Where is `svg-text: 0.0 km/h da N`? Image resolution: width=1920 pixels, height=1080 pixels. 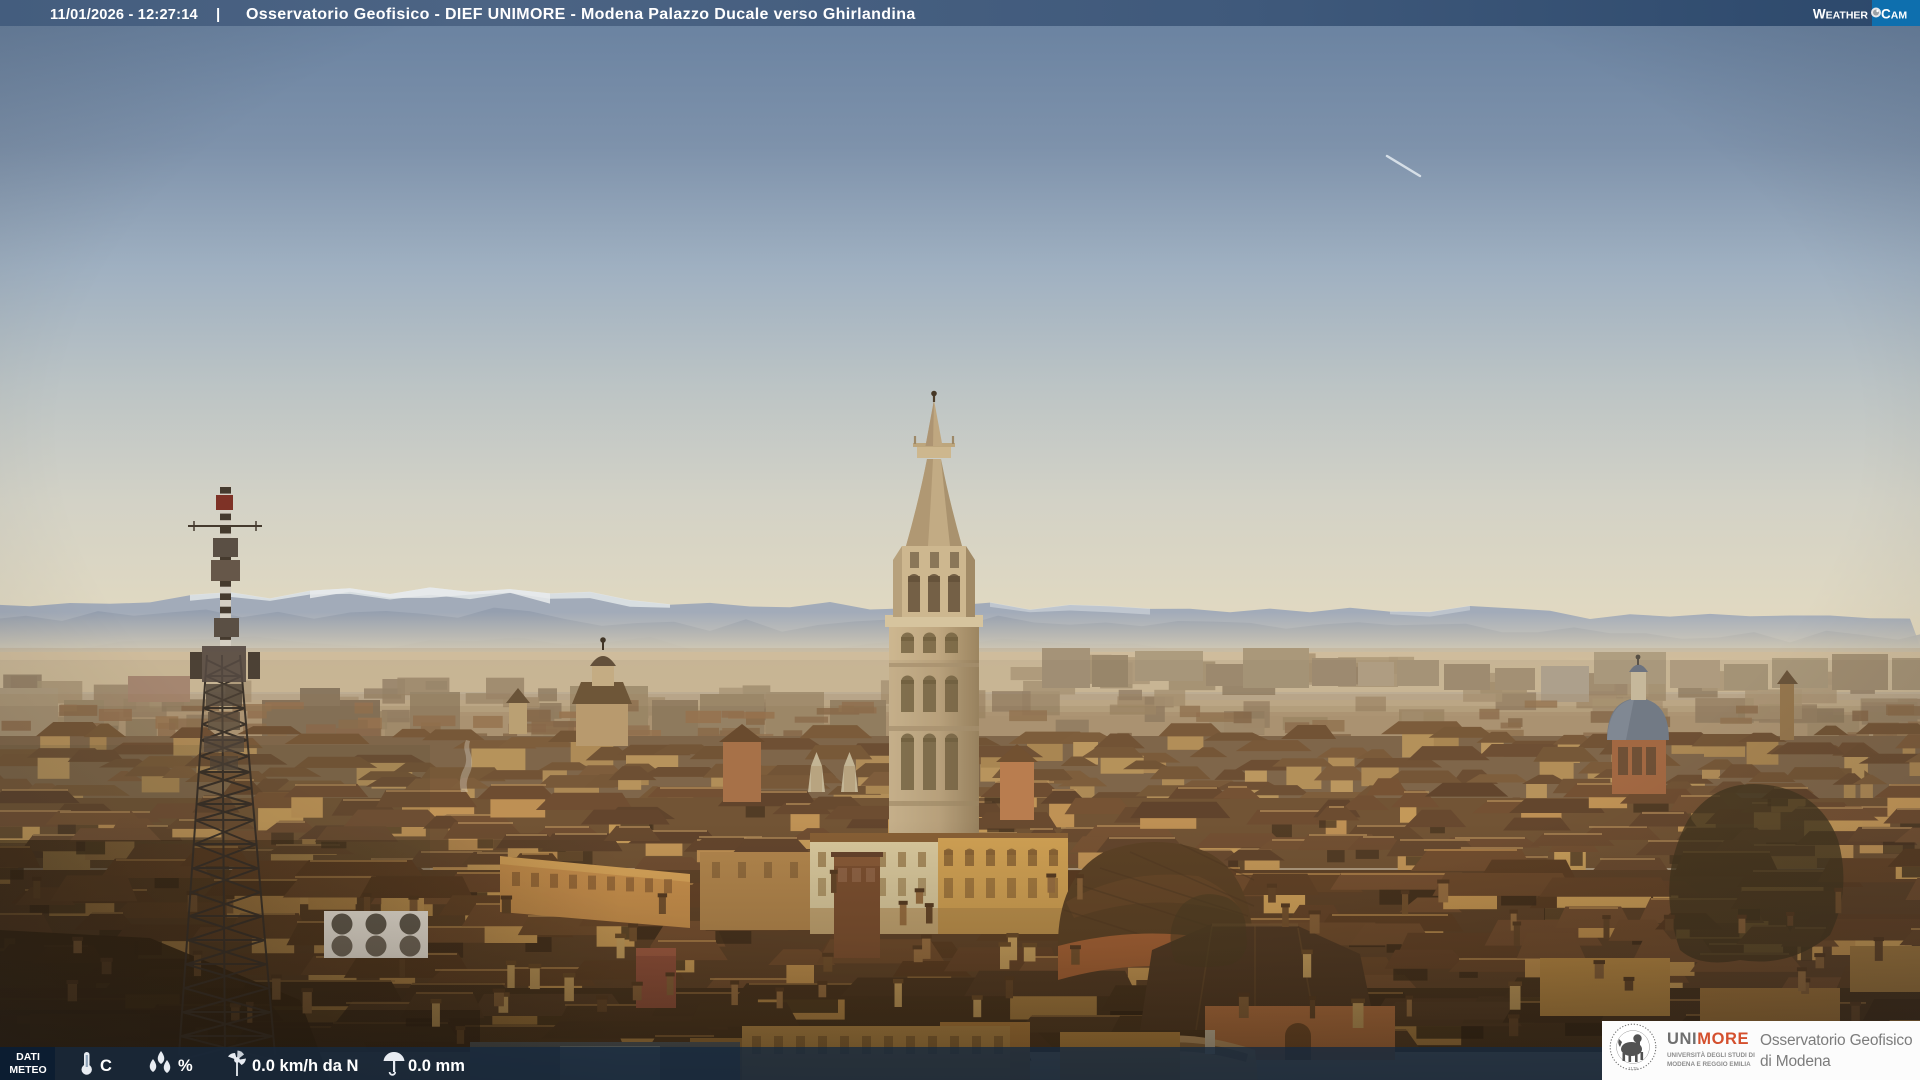 svg-text: 0.0 km/h da N is located at coordinates (305, 1066).